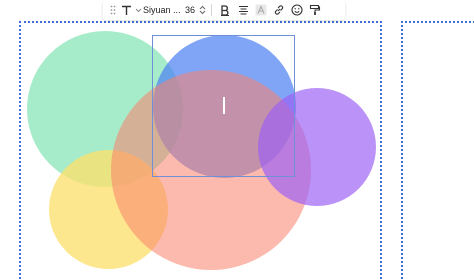  Describe the element at coordinates (297, 10) in the screenshot. I see `emoji-icon` at that location.